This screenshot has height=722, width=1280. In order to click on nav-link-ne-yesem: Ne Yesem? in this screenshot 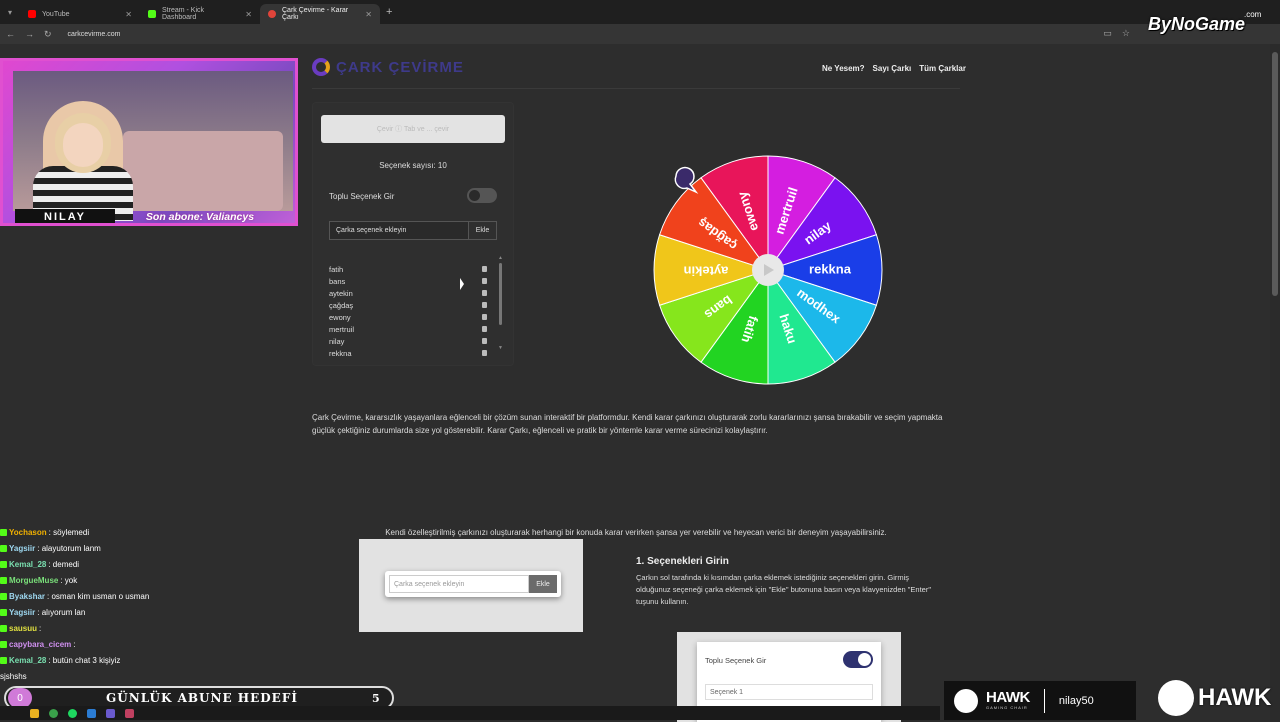, I will do `click(843, 68)`.